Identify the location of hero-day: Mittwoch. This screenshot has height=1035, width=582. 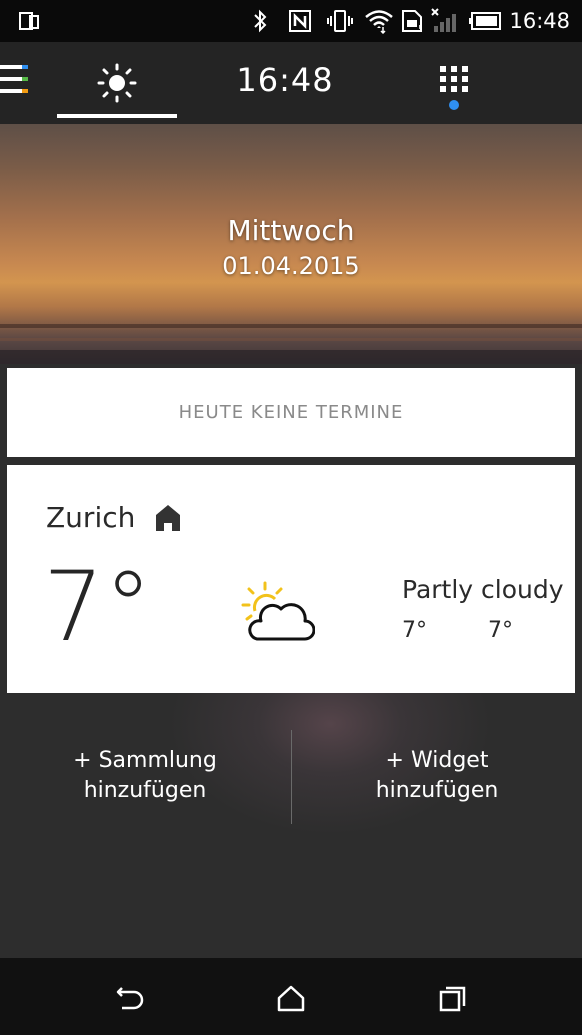
(291, 230).